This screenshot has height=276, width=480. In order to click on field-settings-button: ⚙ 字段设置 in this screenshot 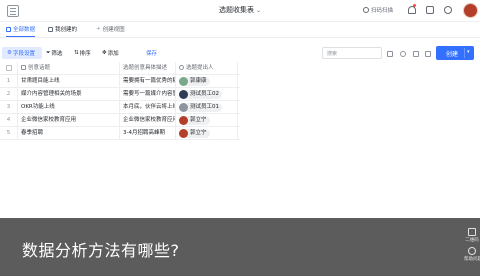, I will do `click(21, 53)`.